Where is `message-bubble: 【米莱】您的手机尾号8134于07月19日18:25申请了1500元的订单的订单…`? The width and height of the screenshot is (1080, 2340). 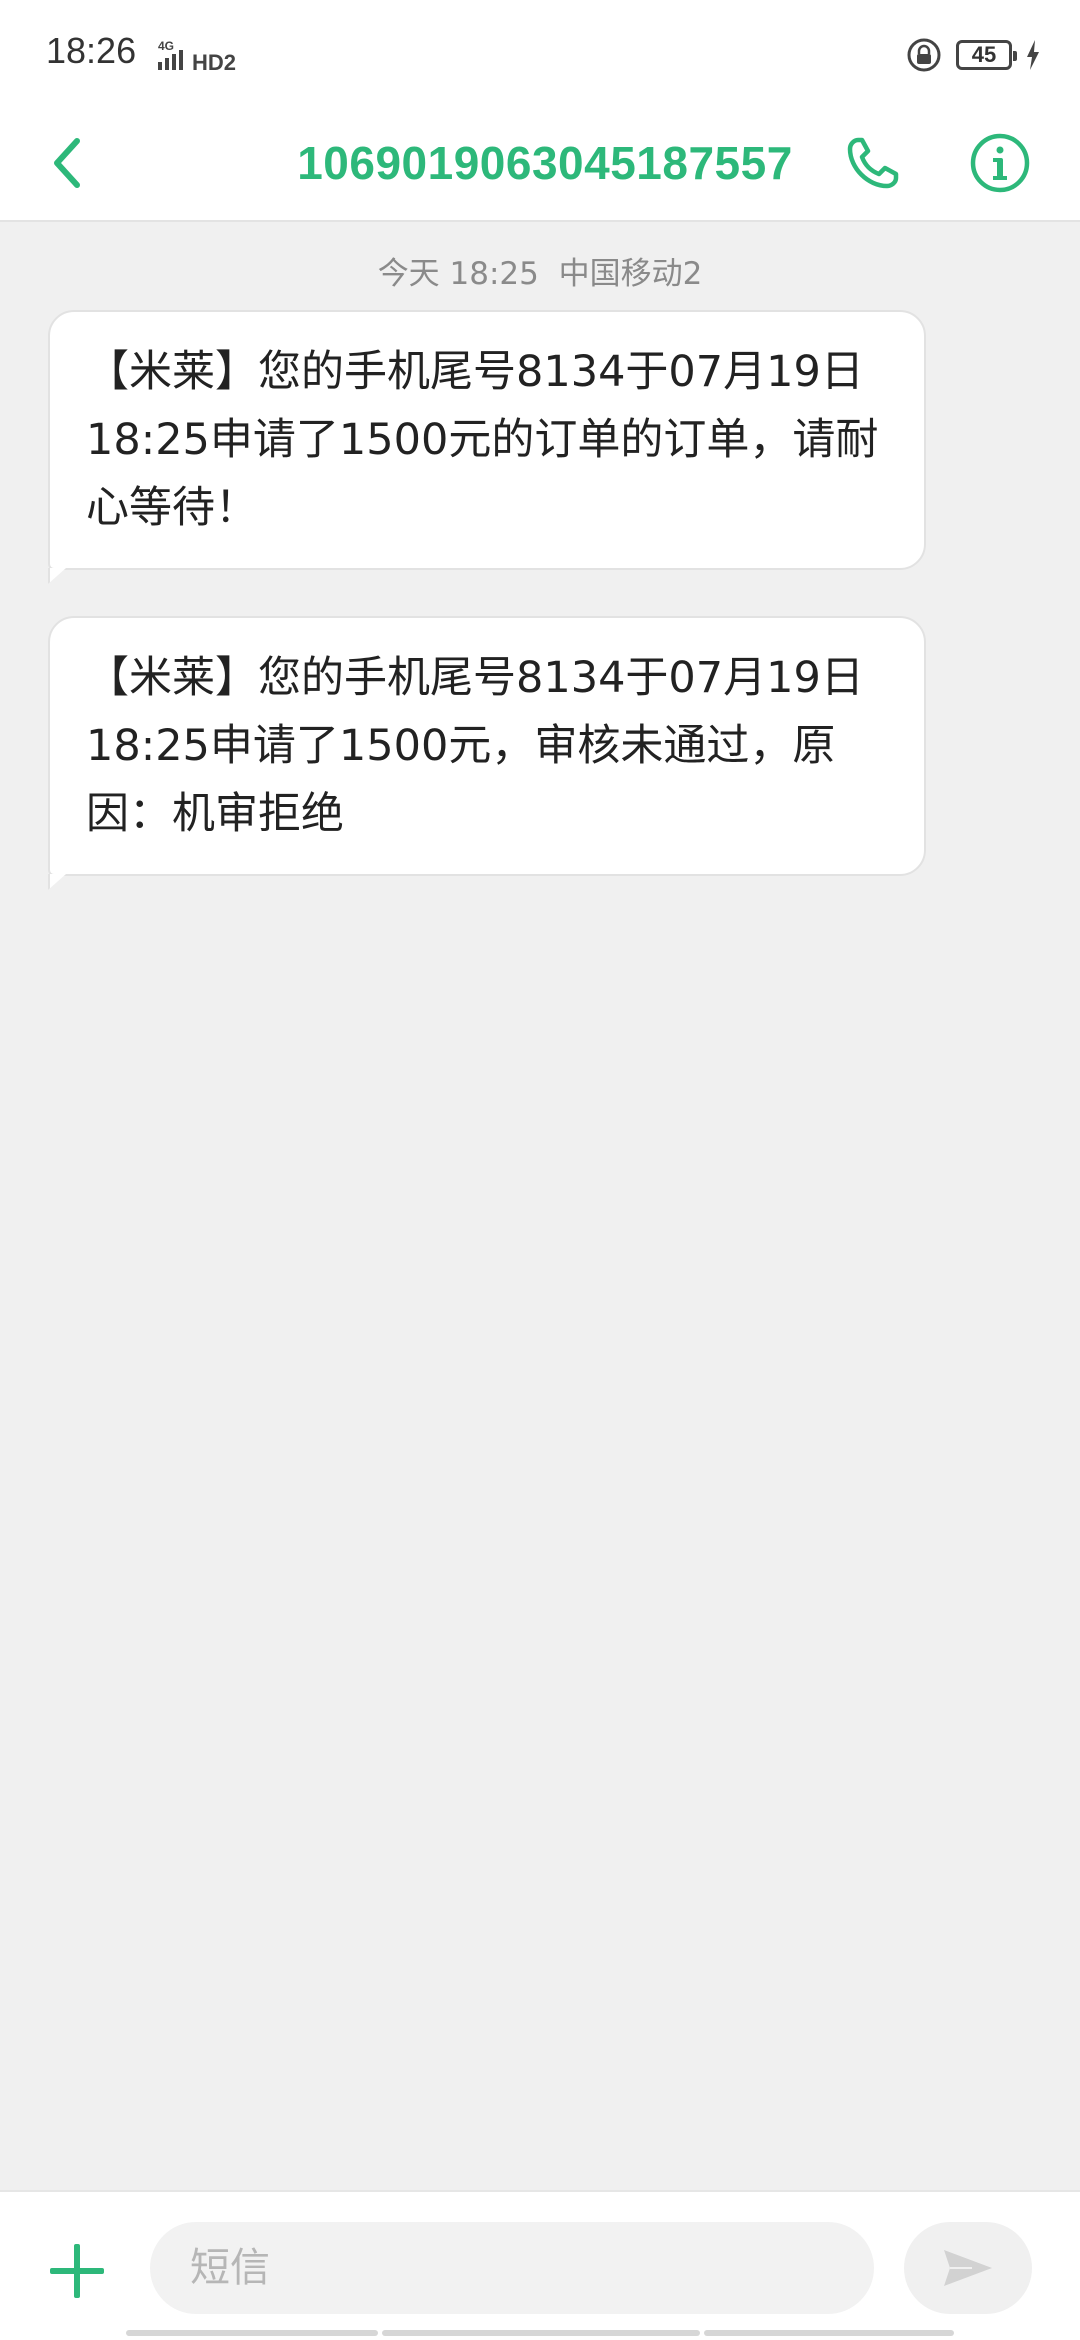 message-bubble: 【米莱】您的手机尾号8134于07月19日18:25申请了1500元的订单的订单… is located at coordinates (487, 440).